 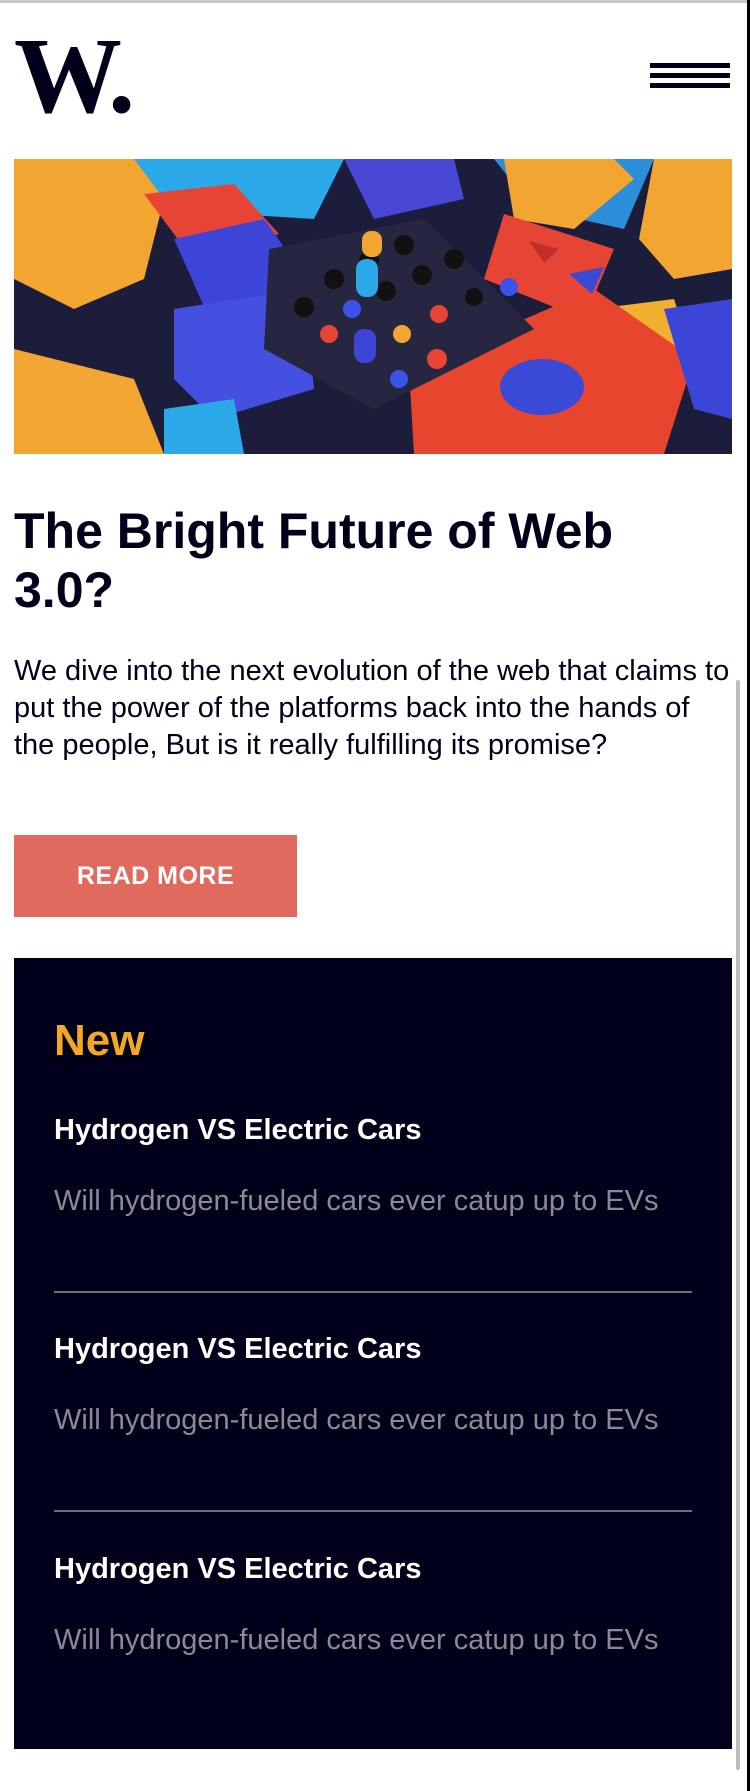 What do you see at coordinates (374, 78) in the screenshot?
I see `site-header: W.` at bounding box center [374, 78].